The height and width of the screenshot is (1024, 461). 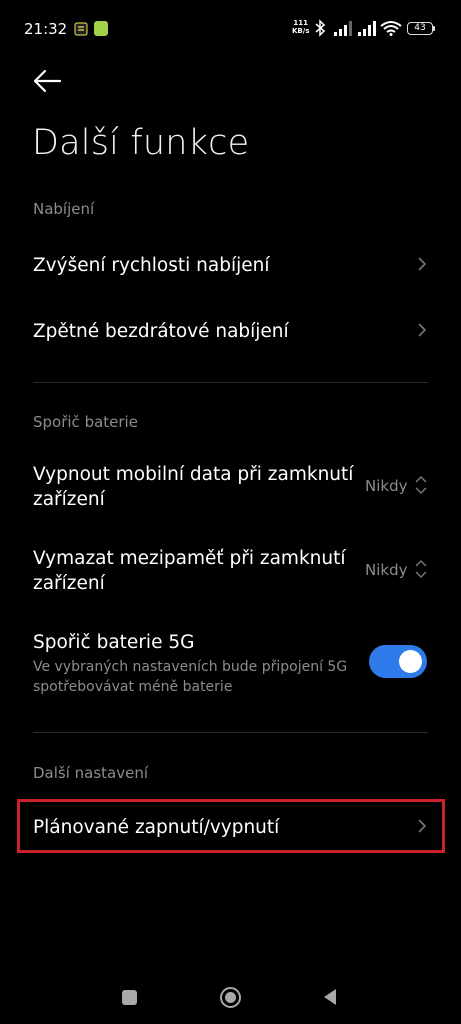 What do you see at coordinates (46, 29) in the screenshot?
I see `status-time: 21:32` at bounding box center [46, 29].